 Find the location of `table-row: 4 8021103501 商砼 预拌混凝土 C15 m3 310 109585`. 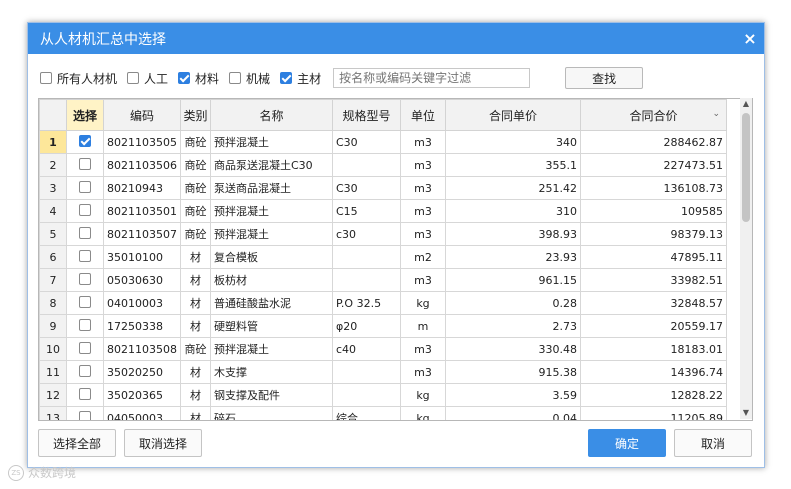

table-row: 4 8021103501 商砼 预拌混凝土 C15 m3 310 109585 is located at coordinates (383, 211).